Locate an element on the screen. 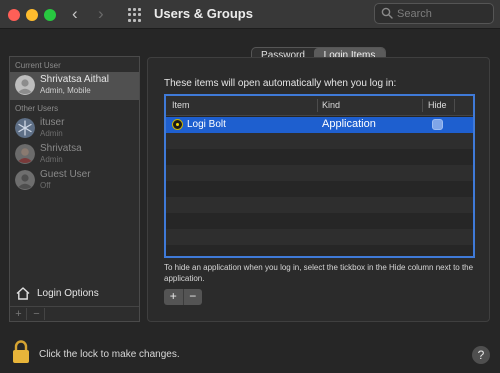 The height and width of the screenshot is (373, 500). table-header: Item Kind Hide is located at coordinates (319, 106).